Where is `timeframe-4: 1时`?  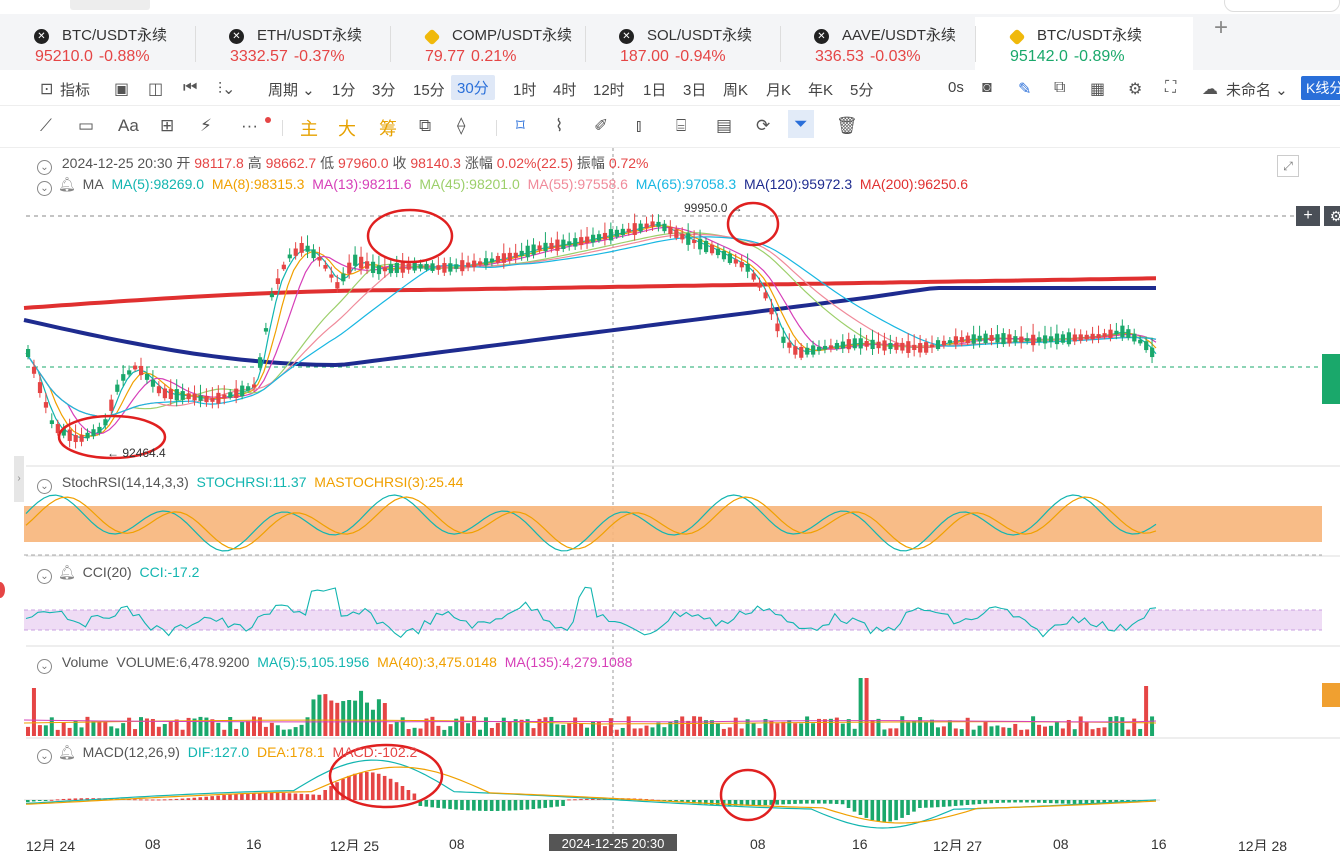 timeframe-4: 1时 is located at coordinates (524, 89).